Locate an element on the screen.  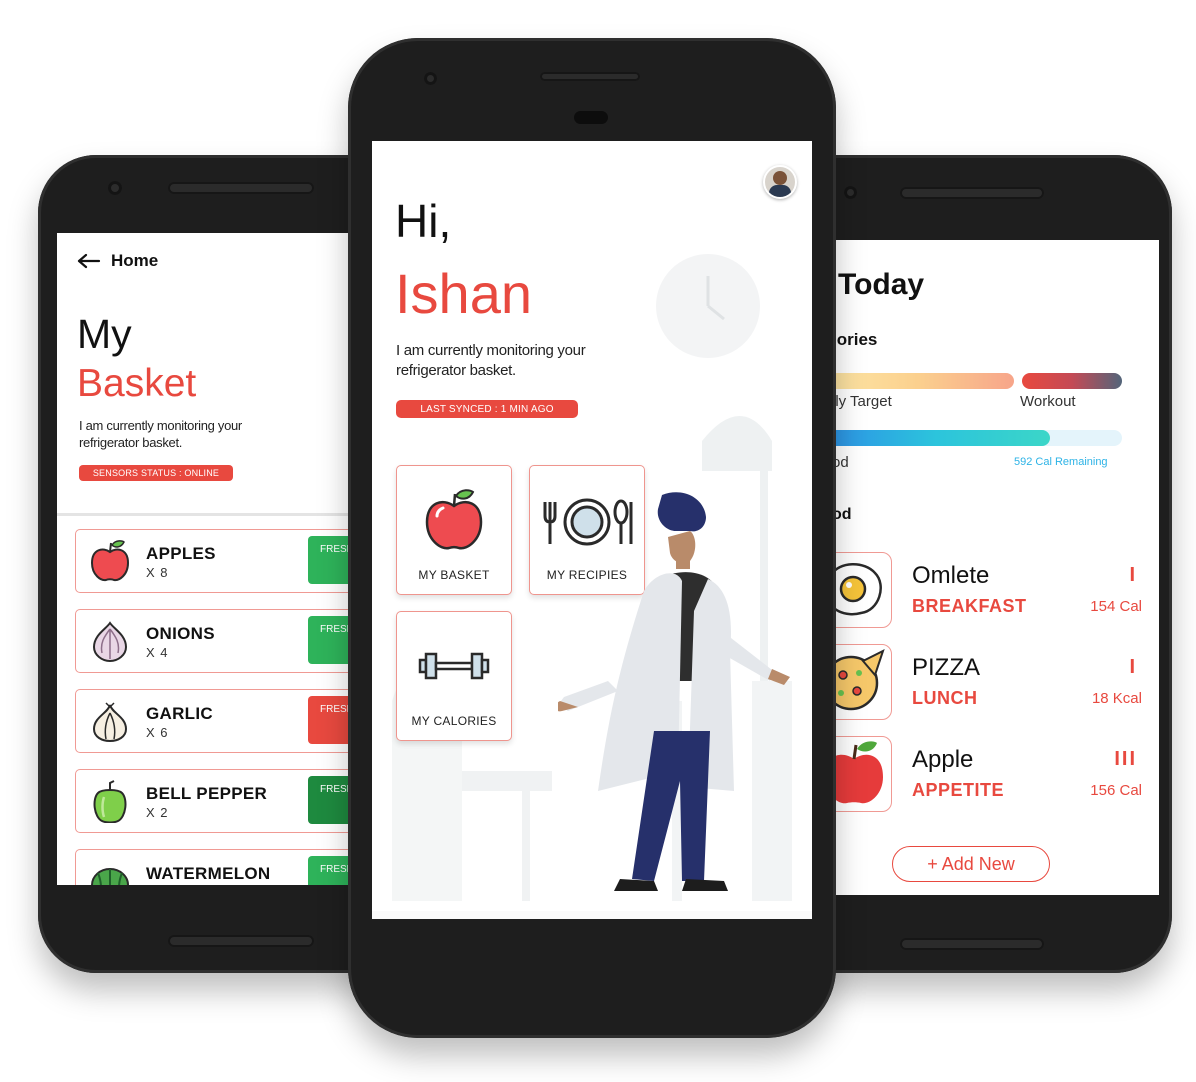
remaining-label: 592 Cal Remaining is located at coordinates (1061, 462).